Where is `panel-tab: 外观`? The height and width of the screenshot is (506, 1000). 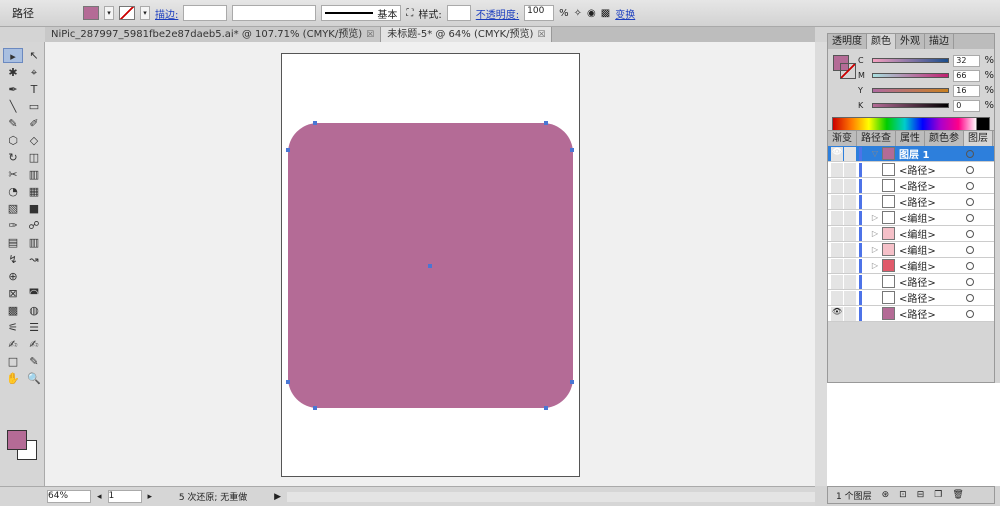 panel-tab: 外观 is located at coordinates (910, 41).